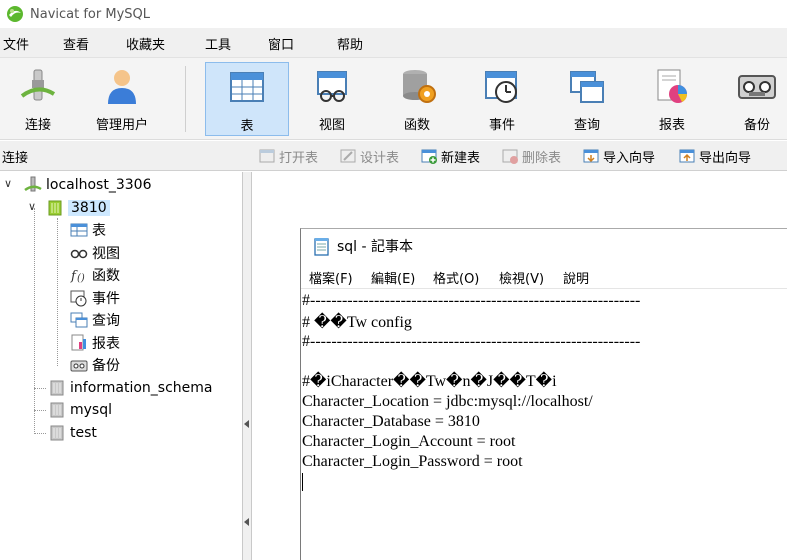 The width and height of the screenshot is (787, 560). What do you see at coordinates (391, 421) in the screenshot?
I see `text-line: Character_Database = 3810` at bounding box center [391, 421].